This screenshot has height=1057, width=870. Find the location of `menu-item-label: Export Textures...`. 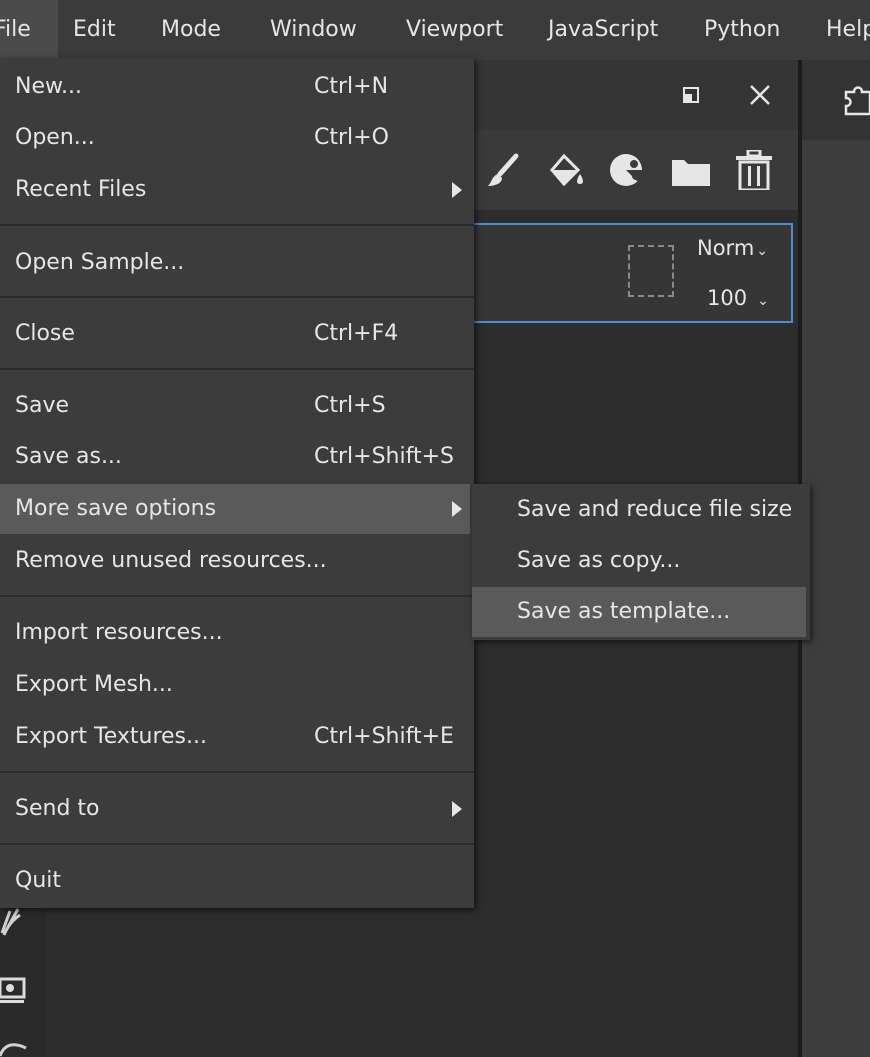

menu-item-label: Export Textures... is located at coordinates (111, 736).